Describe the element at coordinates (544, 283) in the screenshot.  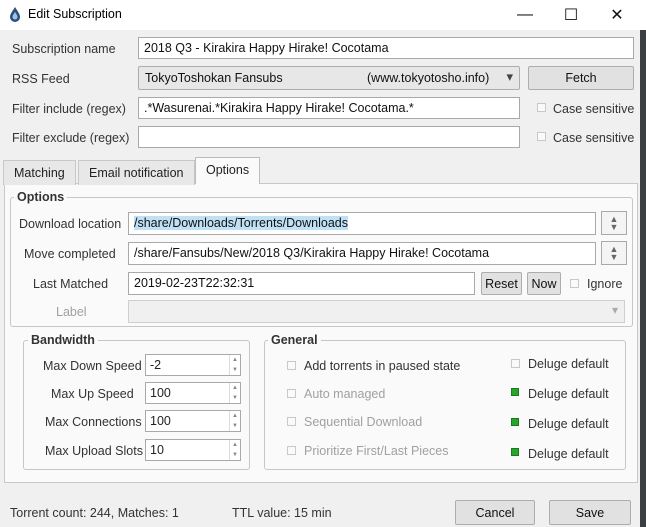
I see `now-button: Now` at that location.